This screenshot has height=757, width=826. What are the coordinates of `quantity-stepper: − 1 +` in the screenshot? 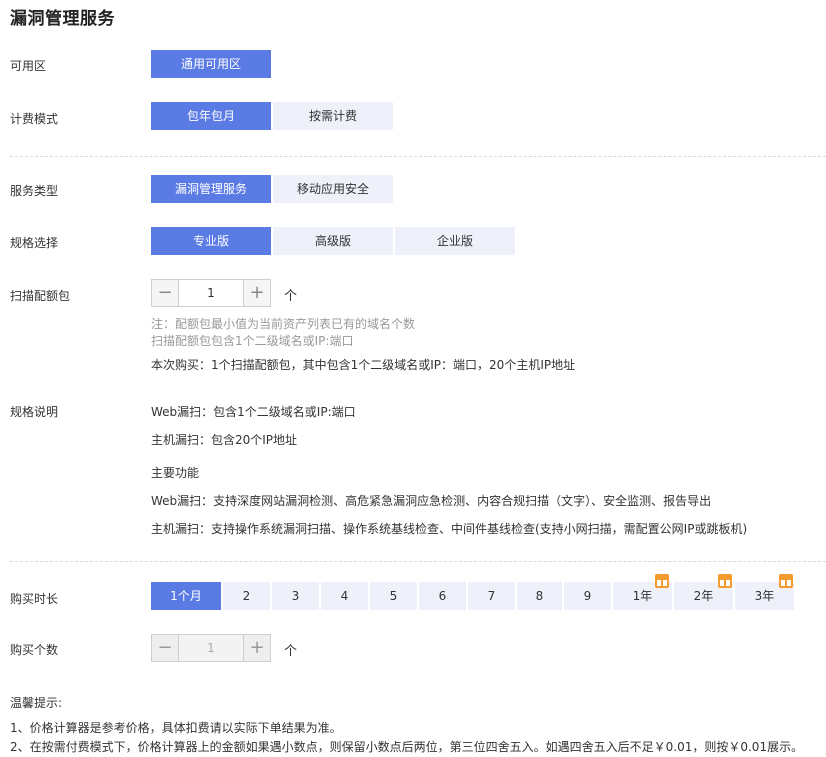 It's located at (211, 648).